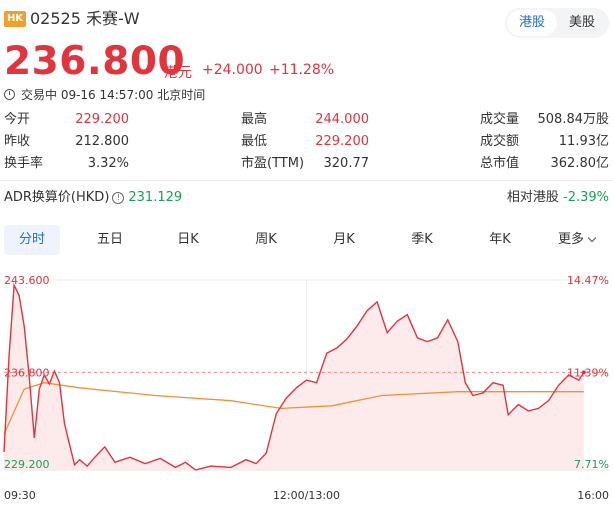 The image size is (613, 512). What do you see at coordinates (305, 142) in the screenshot?
I see `stat-low: 最低 229.200` at bounding box center [305, 142].